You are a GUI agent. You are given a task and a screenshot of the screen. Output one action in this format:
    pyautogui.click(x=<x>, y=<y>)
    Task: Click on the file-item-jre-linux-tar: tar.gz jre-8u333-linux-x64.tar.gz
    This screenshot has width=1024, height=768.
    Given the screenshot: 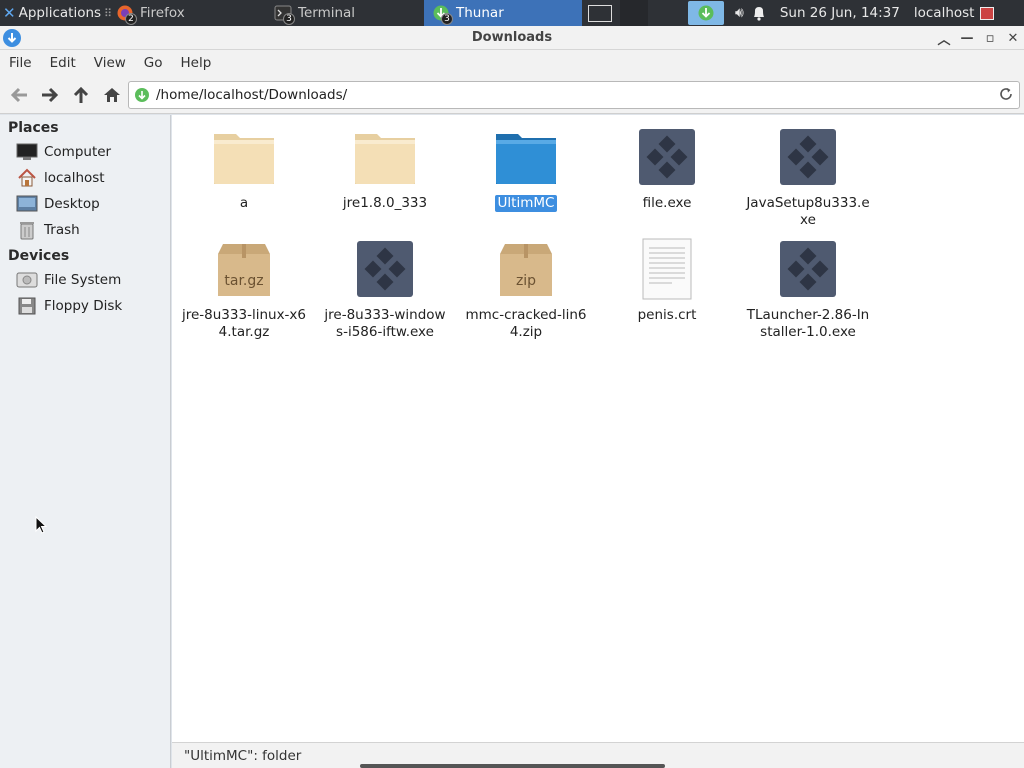 What is the action you would take?
    pyautogui.click(x=244, y=289)
    